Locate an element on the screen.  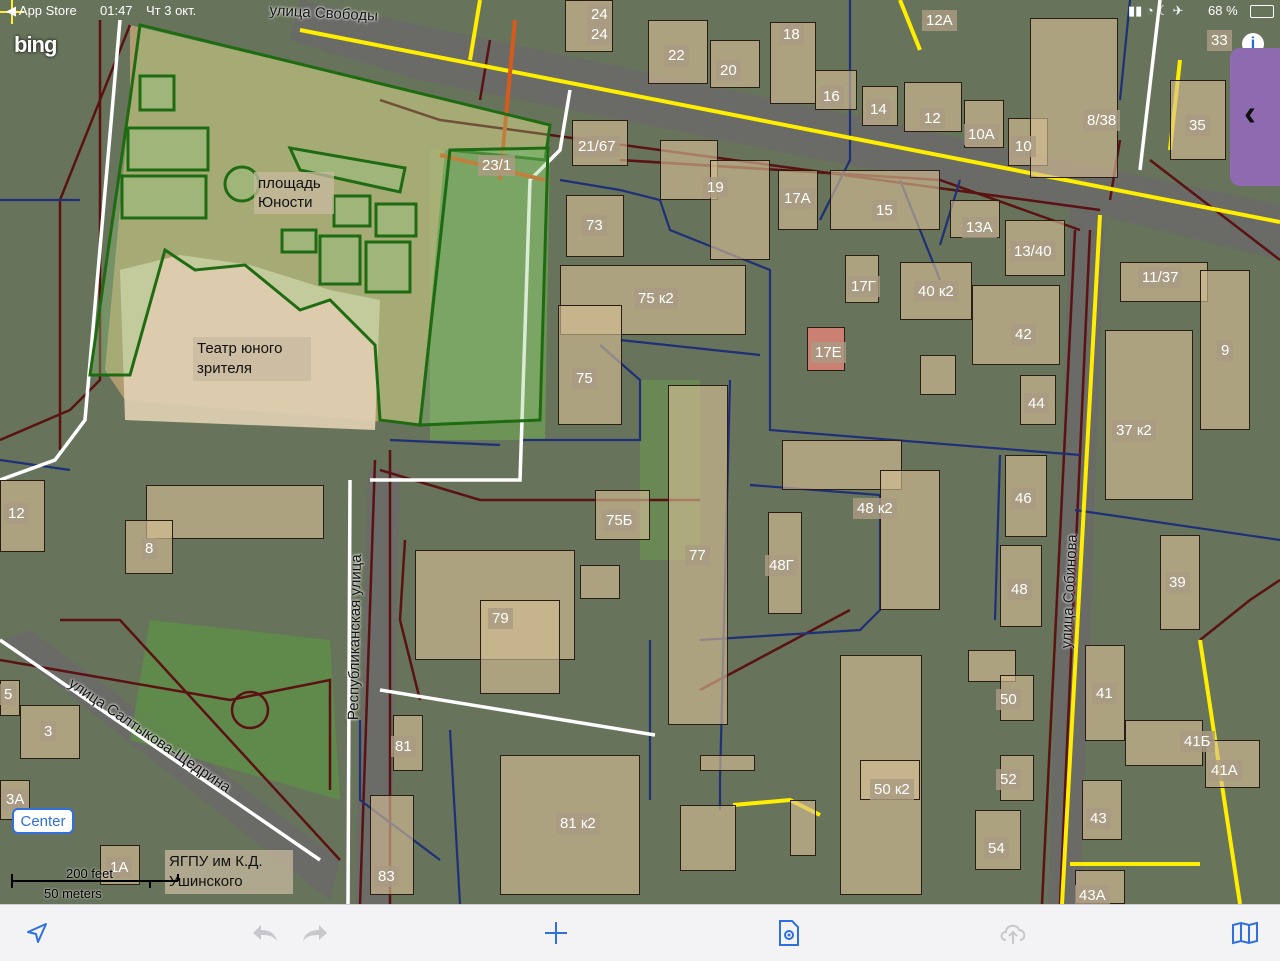
building-label: 14 is located at coordinates (878, 109).